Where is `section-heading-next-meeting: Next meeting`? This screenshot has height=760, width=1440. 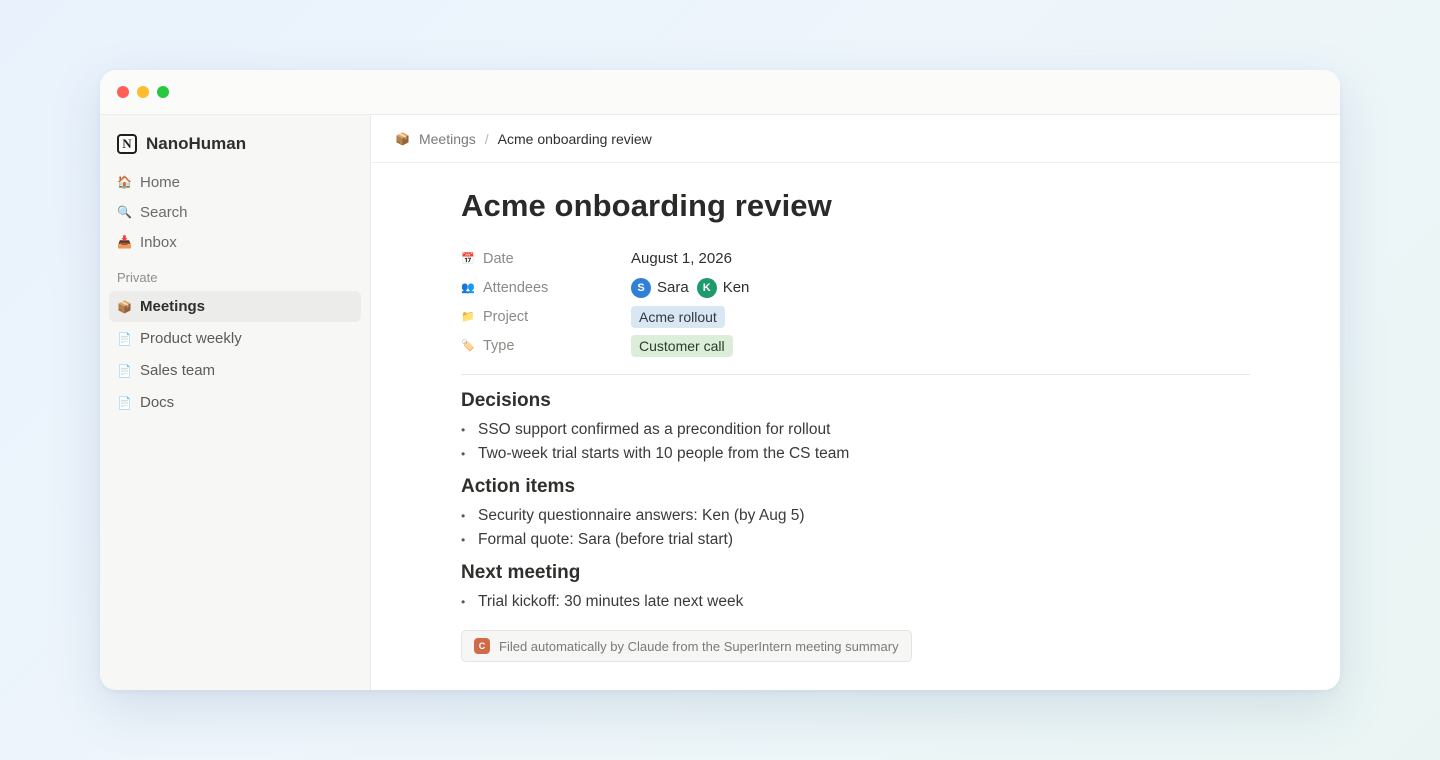
section-heading-next-meeting: Next meeting is located at coordinates (856, 573).